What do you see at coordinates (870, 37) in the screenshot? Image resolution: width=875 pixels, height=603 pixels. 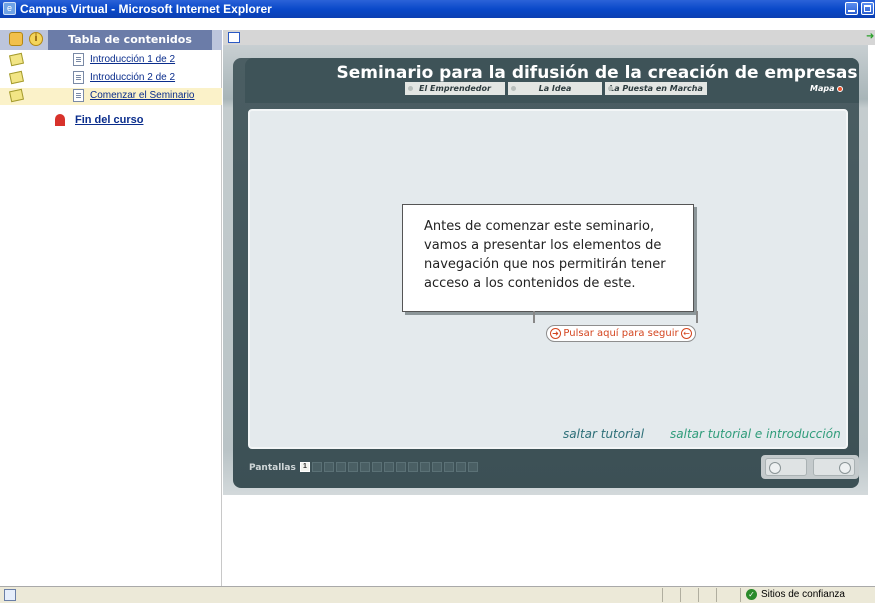 I see `exit-arrow-icon: ➜` at bounding box center [870, 37].